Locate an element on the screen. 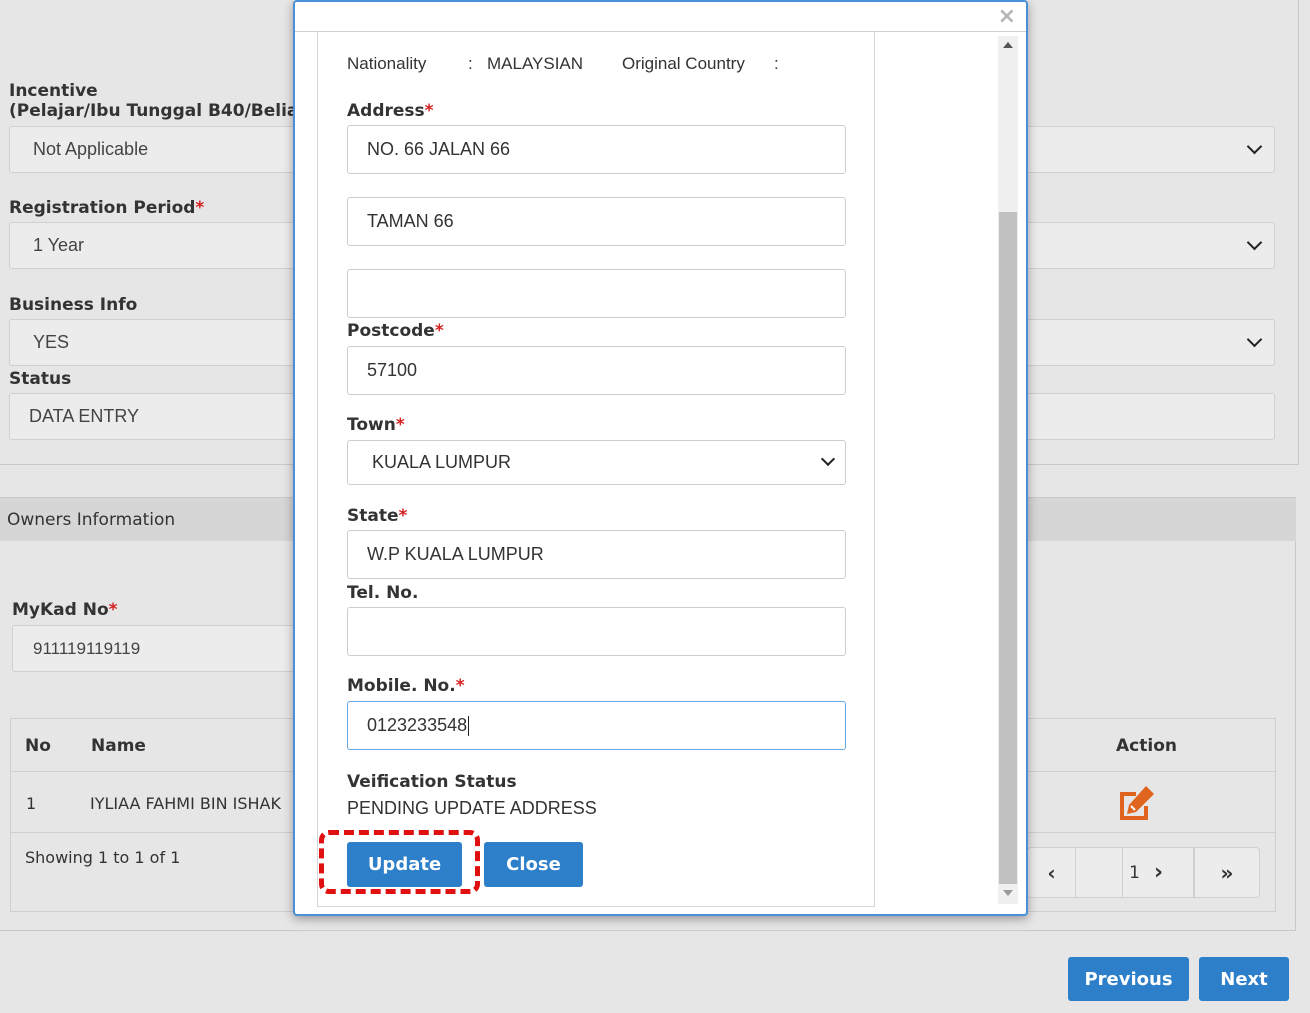 This screenshot has width=1310, height=1013. previous-button: Previous is located at coordinates (1128, 979).